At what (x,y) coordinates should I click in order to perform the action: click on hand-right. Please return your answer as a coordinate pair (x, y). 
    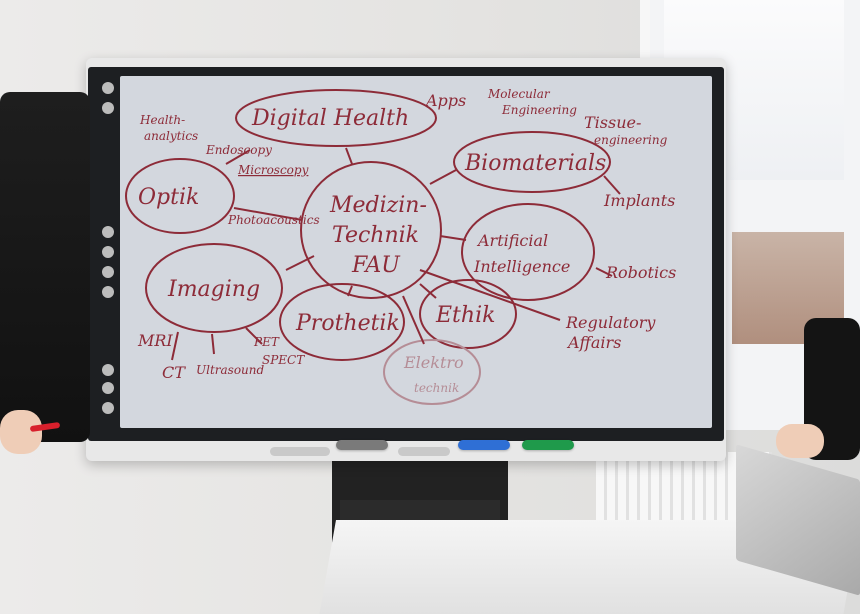
    Looking at the image, I should click on (800, 441).